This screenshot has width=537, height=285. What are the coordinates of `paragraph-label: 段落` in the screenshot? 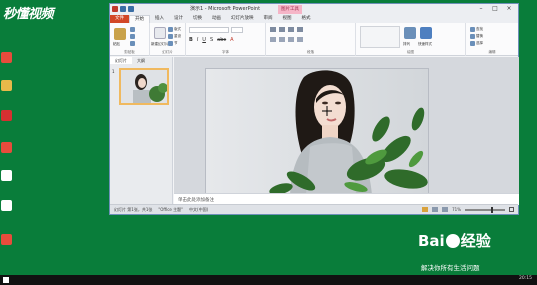 It's located at (310, 52).